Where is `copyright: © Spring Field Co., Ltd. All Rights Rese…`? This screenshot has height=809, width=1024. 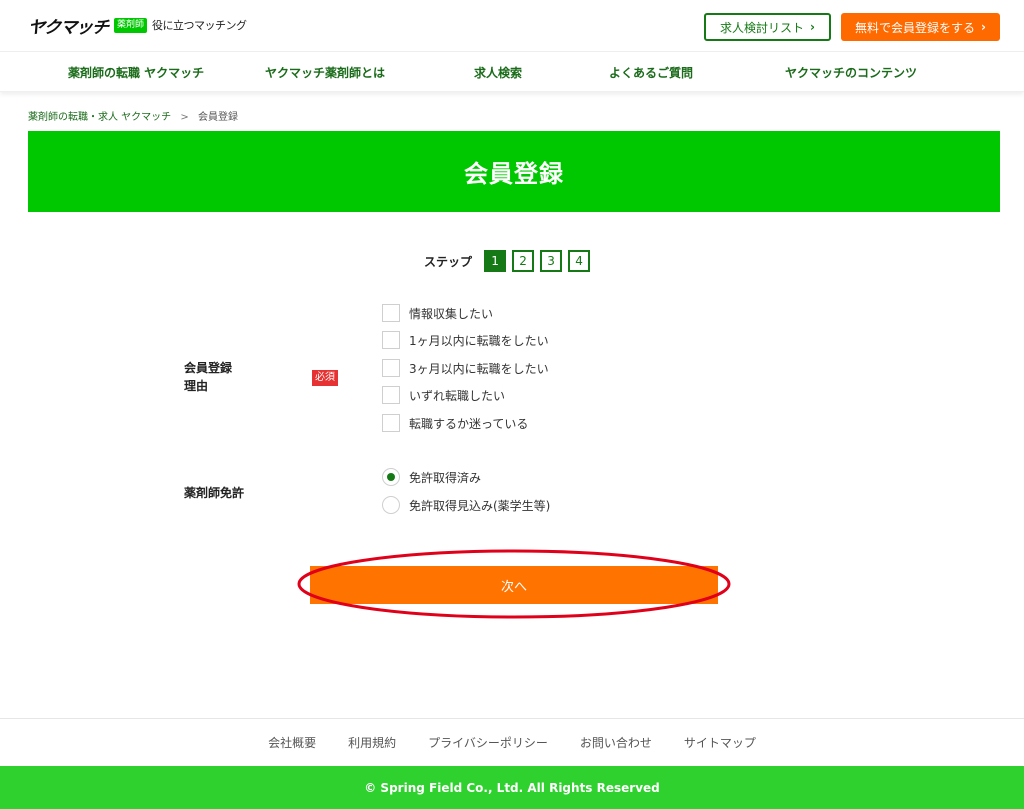
copyright: © Spring Field Co., Ltd. All Rights Rese… is located at coordinates (512, 787).